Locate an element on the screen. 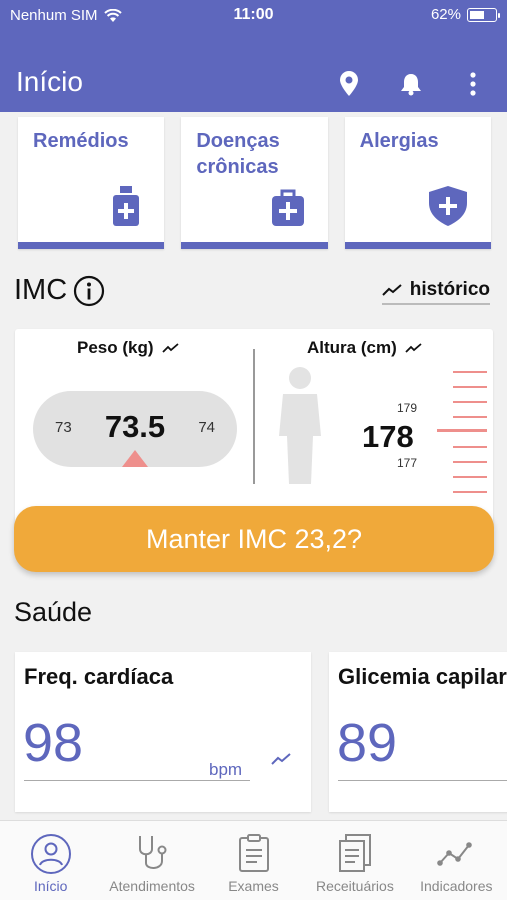  category-cards: Remédios Doenças crônicas Alergias is located at coordinates (254, 183).